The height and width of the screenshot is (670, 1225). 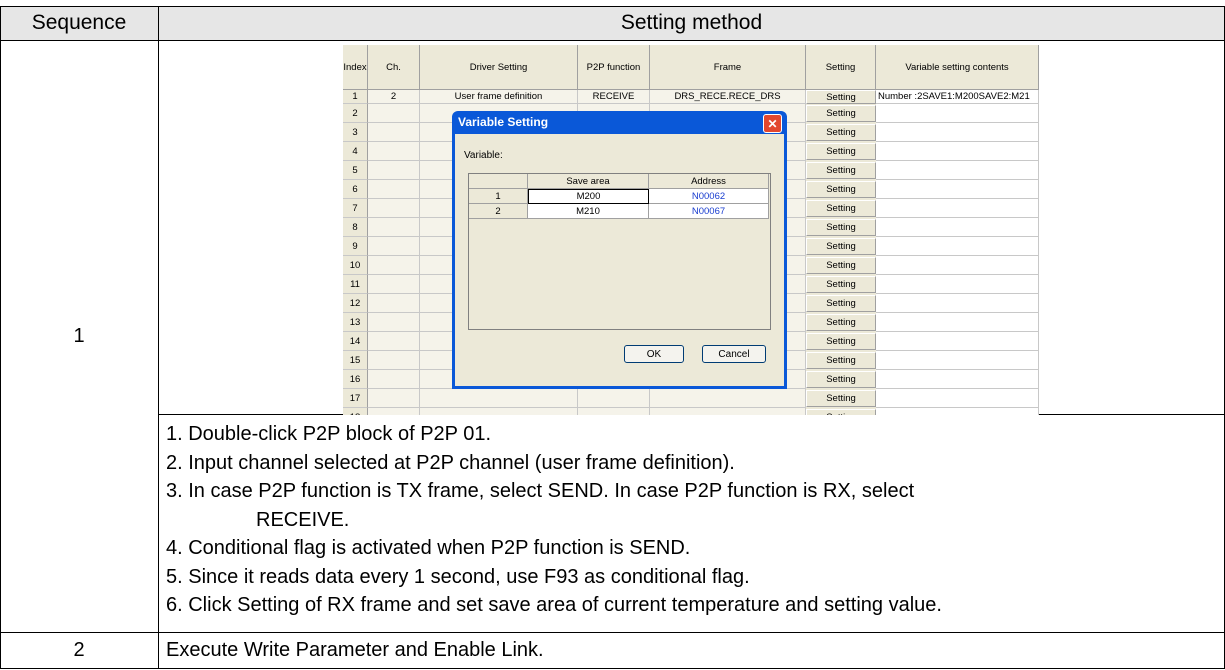 I want to click on close-icon: ✕, so click(x=772, y=123).